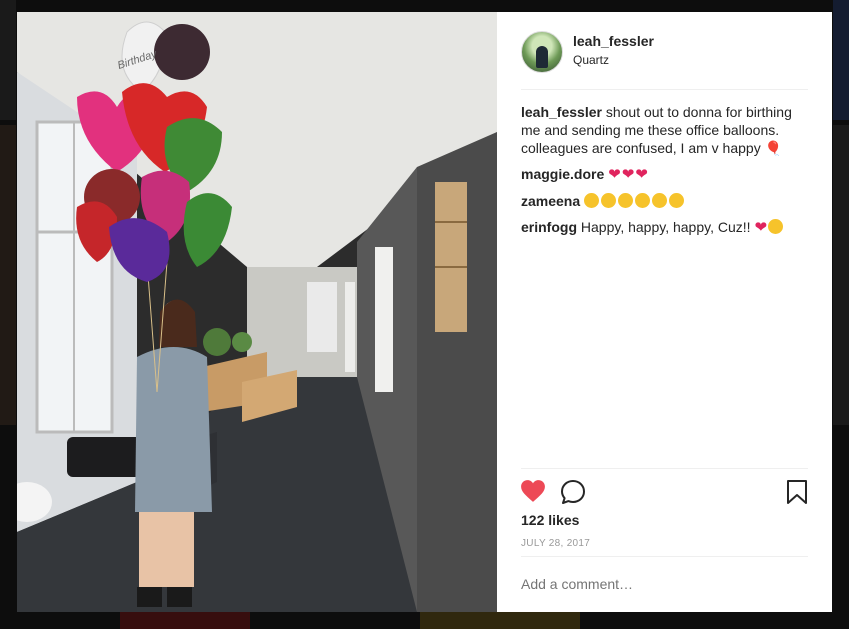 The width and height of the screenshot is (849, 629). I want to click on comment-item: erinfogg Happy, happy, happy, Cuz!! ❤, so click(666, 227).